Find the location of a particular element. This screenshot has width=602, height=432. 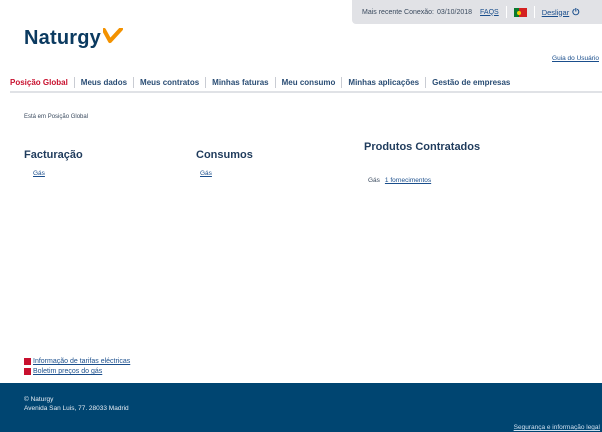

breadcrumb: Está em Posição Global is located at coordinates (56, 117).